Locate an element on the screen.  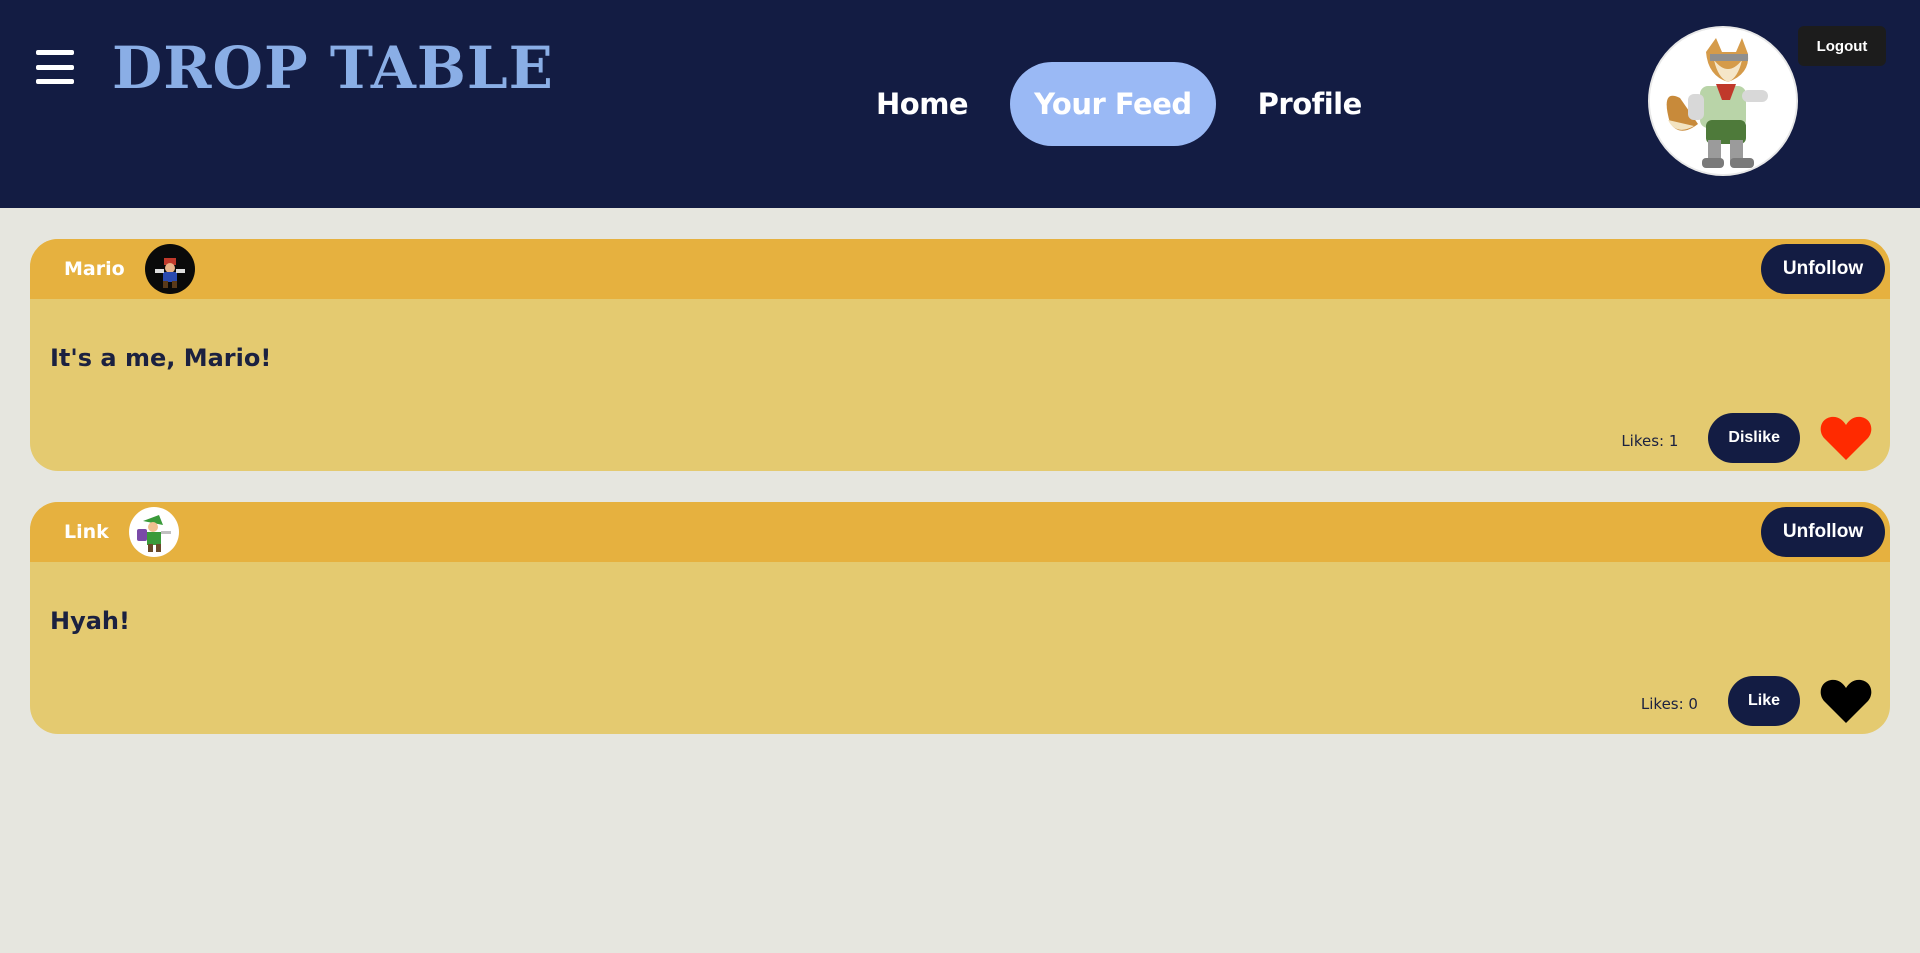
nav-home: Home is located at coordinates (922, 104).